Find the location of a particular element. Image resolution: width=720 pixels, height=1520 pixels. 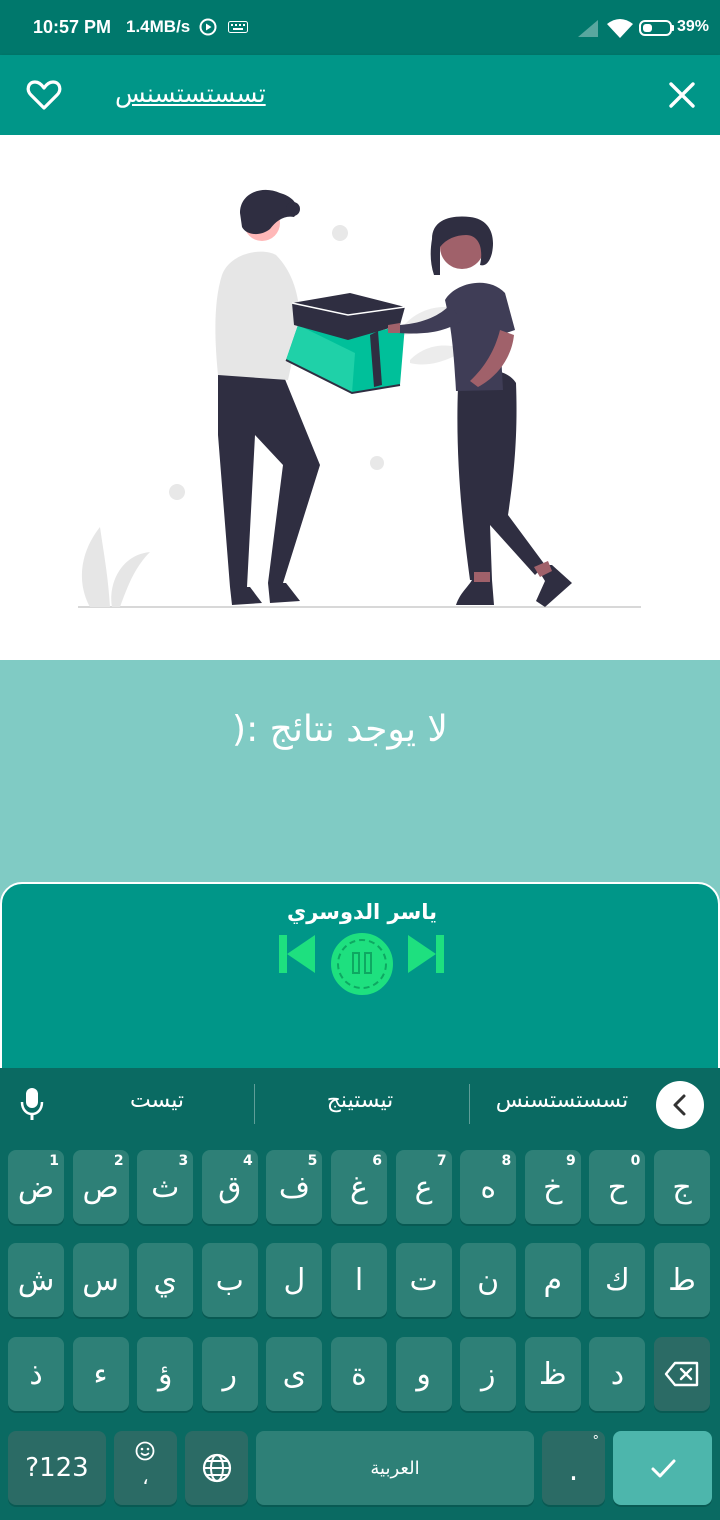

symbols-key: ?123 is located at coordinates (57, 1468).